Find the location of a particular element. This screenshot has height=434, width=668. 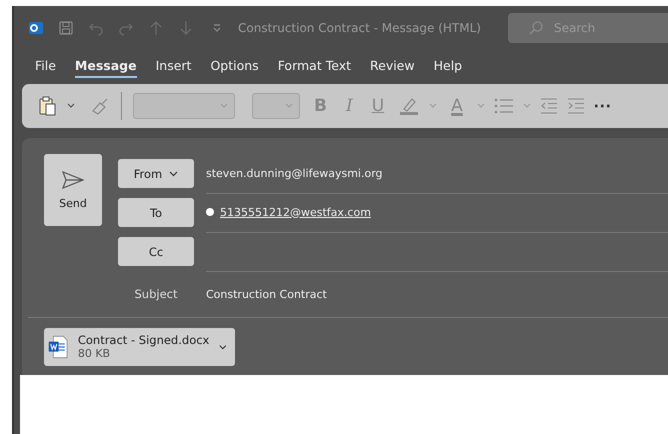

down-arrow-icon is located at coordinates (186, 28).